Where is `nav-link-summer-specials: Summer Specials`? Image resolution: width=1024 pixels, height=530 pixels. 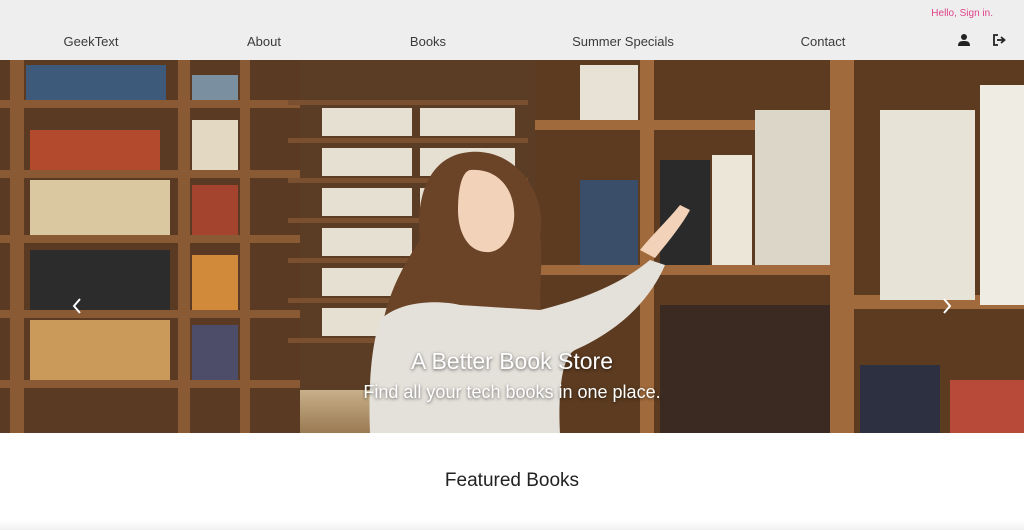
nav-link-summer-specials: Summer Specials is located at coordinates (623, 41).